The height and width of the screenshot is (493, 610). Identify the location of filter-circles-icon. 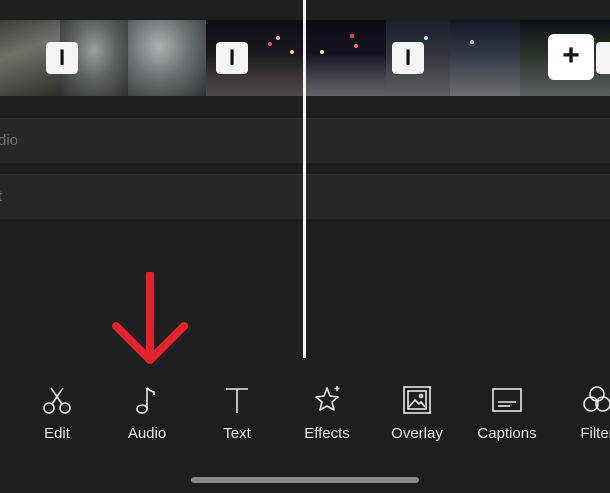
(596, 399).